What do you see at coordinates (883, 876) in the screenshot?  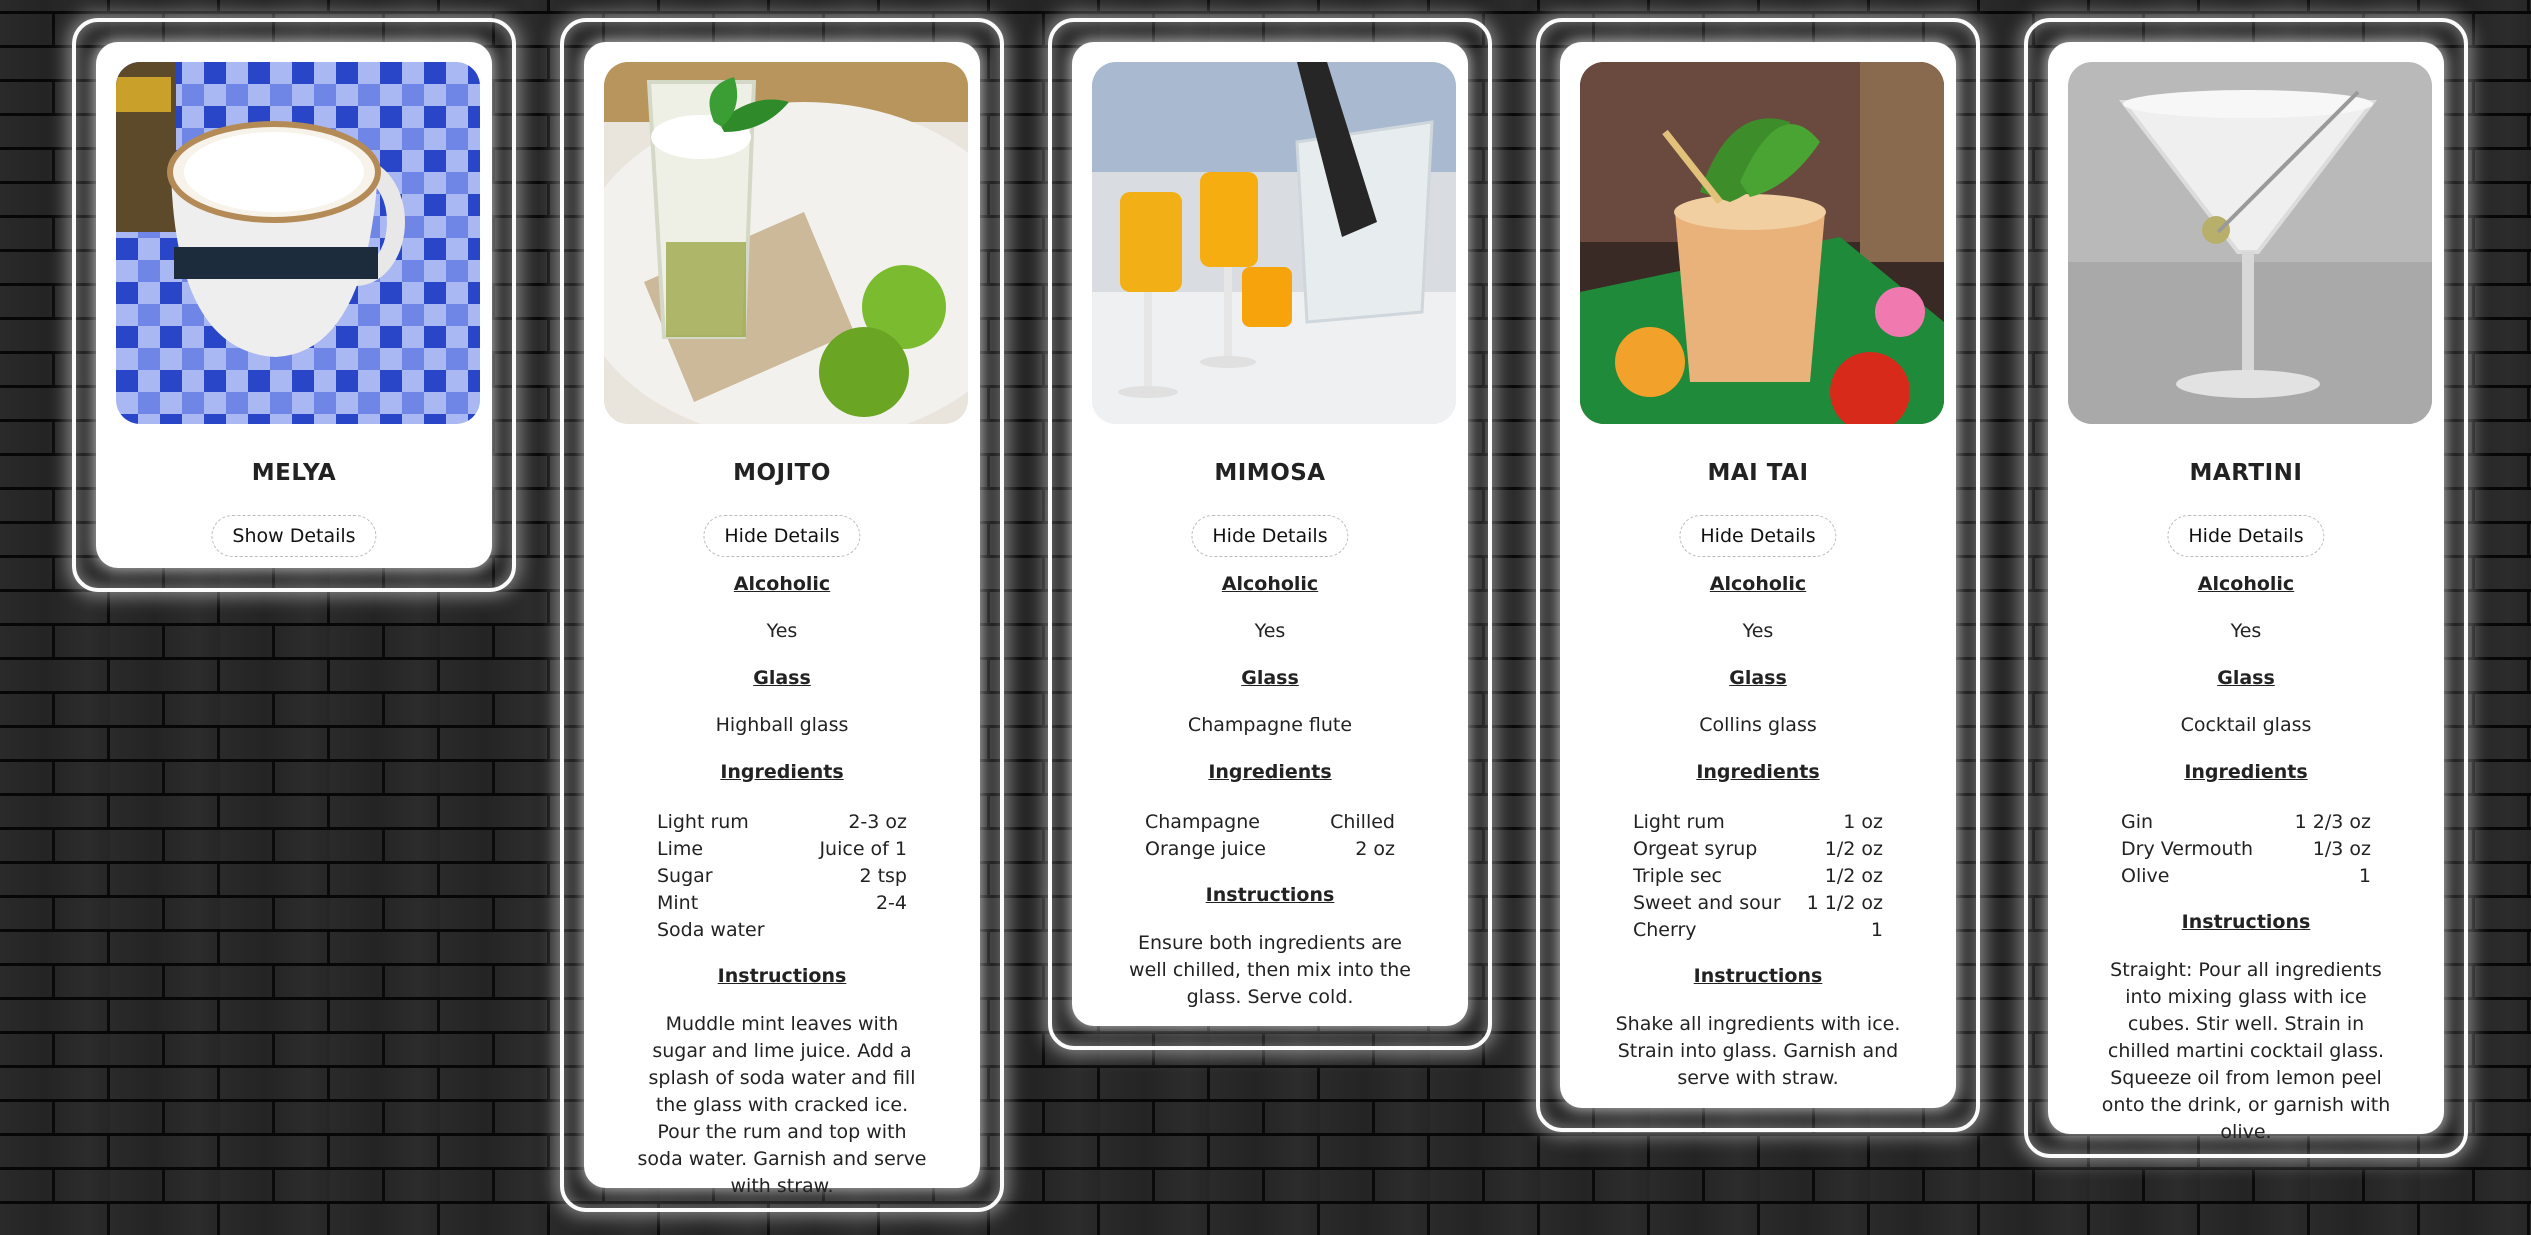 I see `ingredient-amount: 2 tsp` at bounding box center [883, 876].